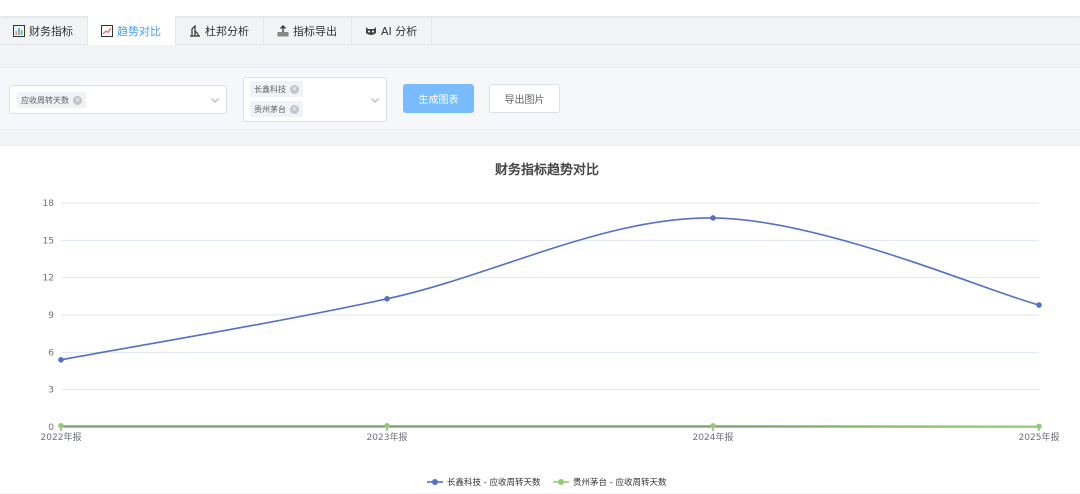 The height and width of the screenshot is (494, 1080). I want to click on x-tick-label: 2023年报, so click(387, 437).